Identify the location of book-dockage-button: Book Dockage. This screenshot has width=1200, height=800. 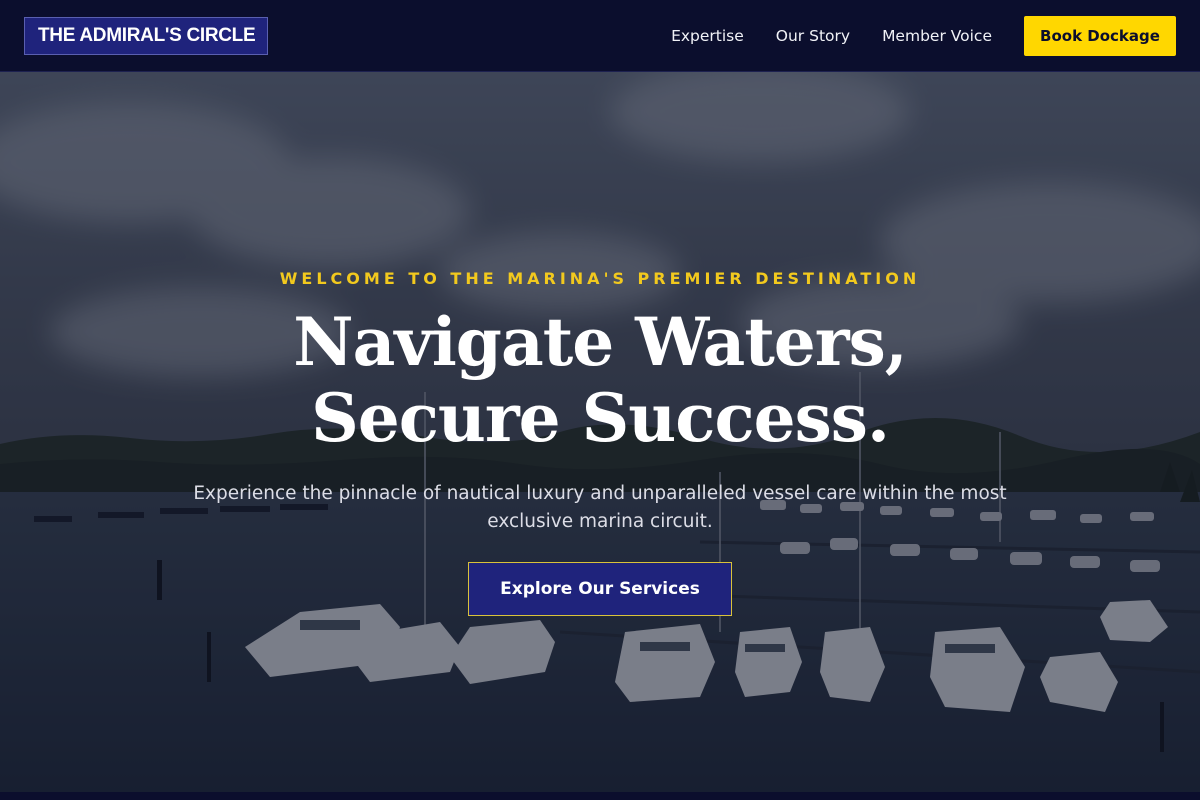
(1100, 35).